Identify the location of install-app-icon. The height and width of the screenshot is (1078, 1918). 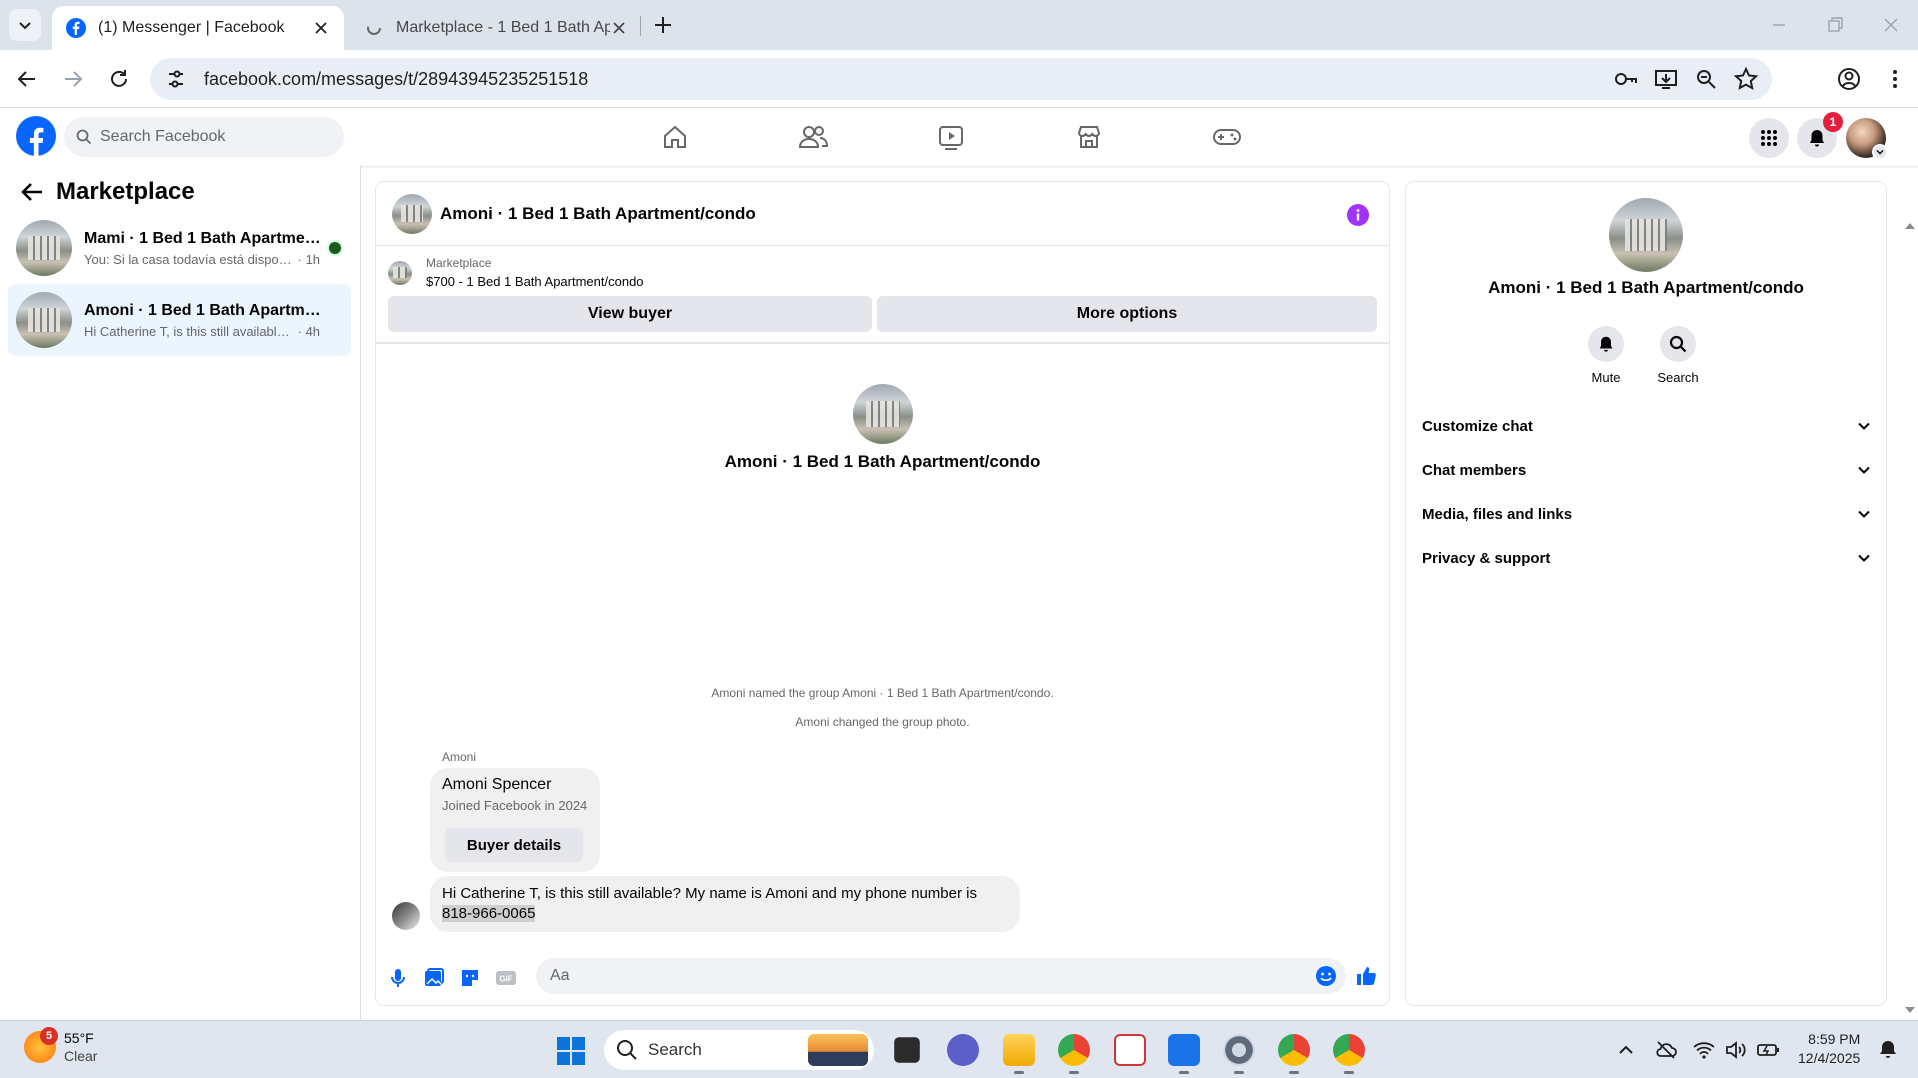
(1666, 79).